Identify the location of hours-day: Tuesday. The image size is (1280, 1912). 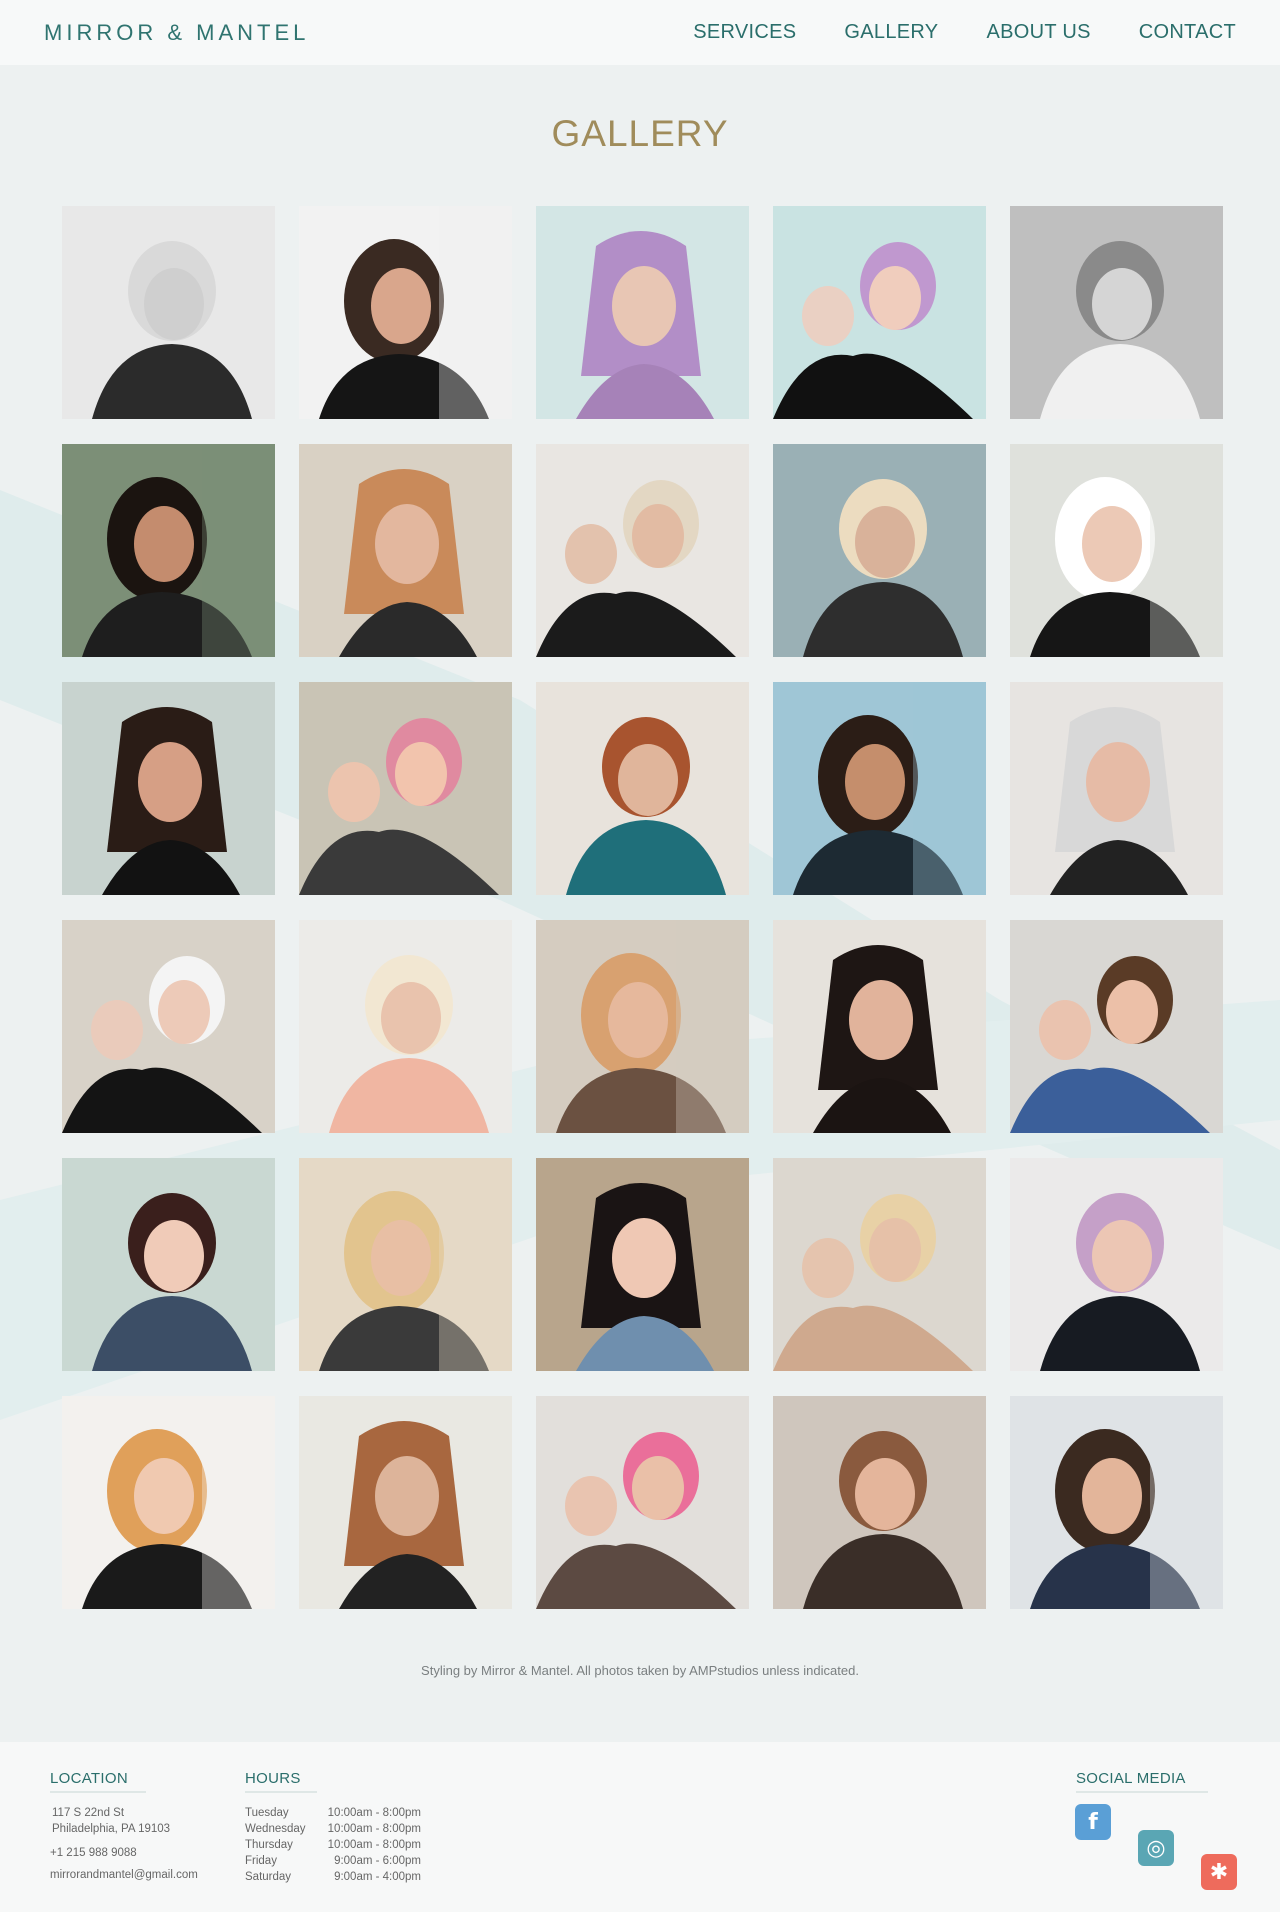
(267, 1813).